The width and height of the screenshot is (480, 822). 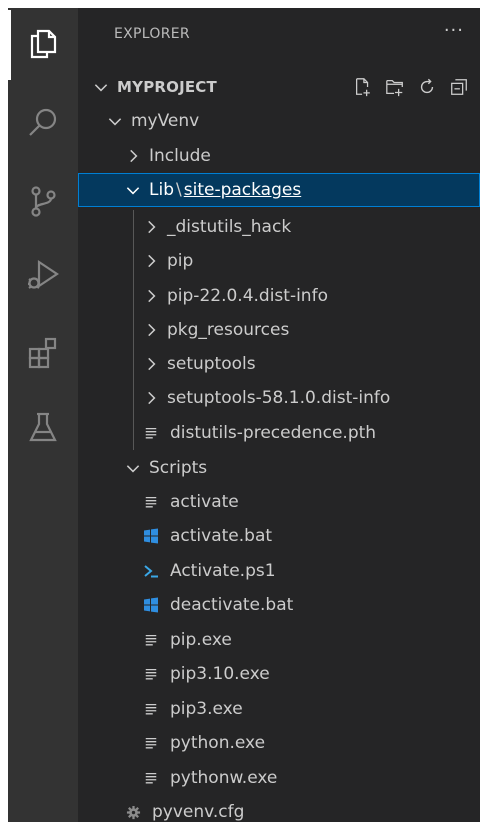 I want to click on source-control-icon, so click(x=43, y=203).